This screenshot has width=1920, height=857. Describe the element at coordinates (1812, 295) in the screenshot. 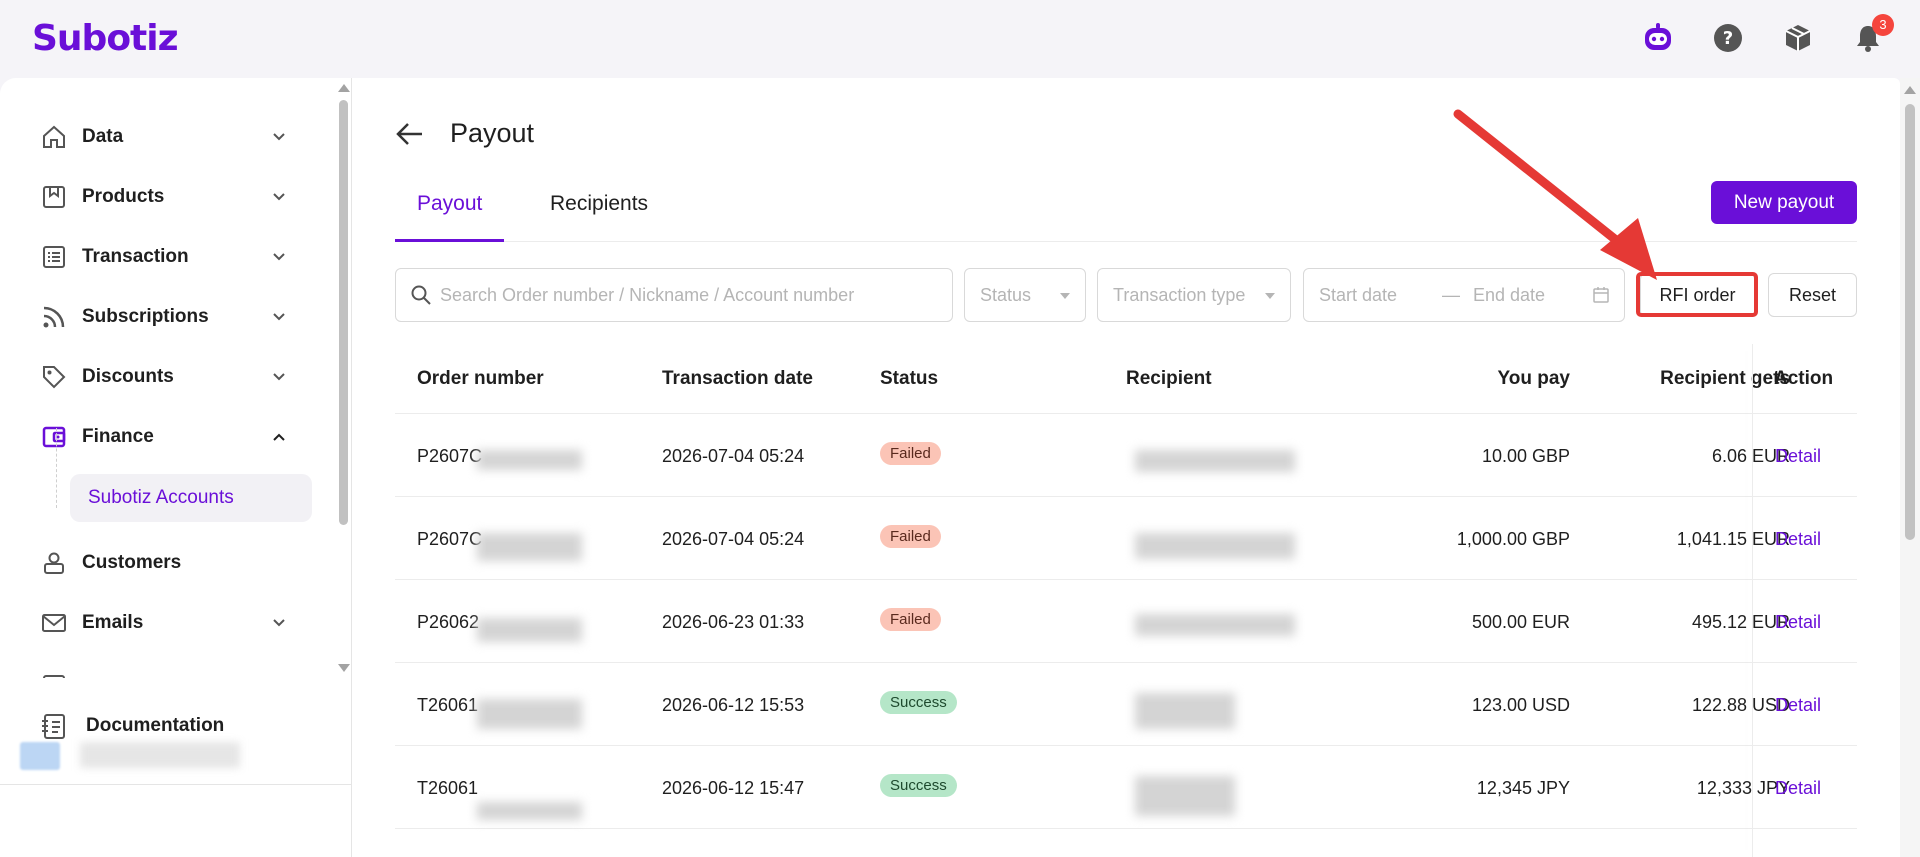

I see `reset-button: Reset` at that location.